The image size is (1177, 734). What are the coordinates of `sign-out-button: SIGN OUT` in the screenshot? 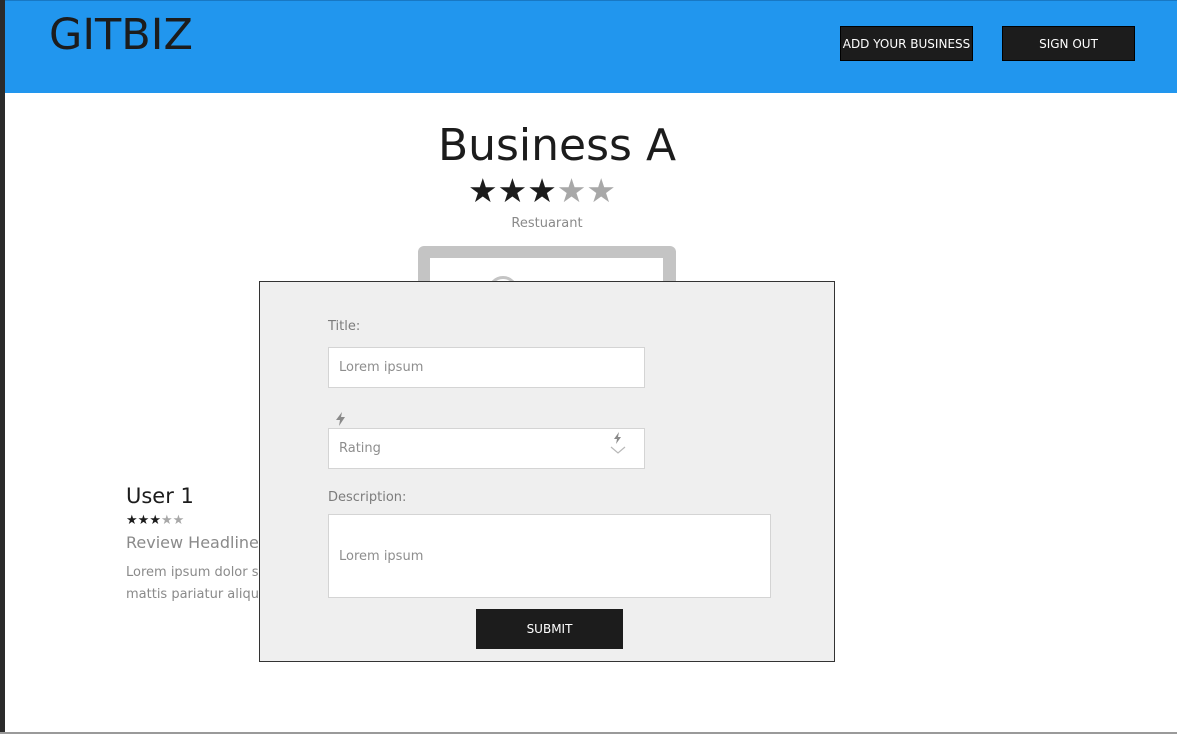 It's located at (1068, 43).